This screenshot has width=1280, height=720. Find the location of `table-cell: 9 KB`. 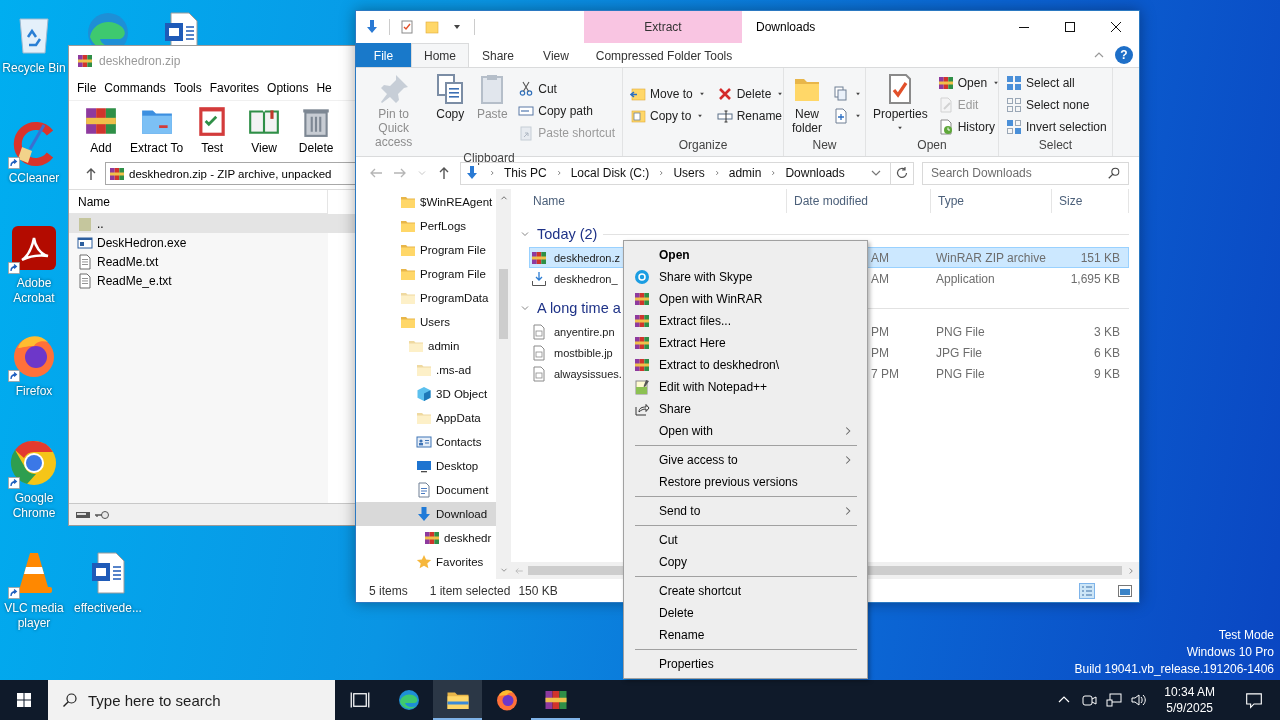

table-cell: 9 KB is located at coordinates (1107, 373).